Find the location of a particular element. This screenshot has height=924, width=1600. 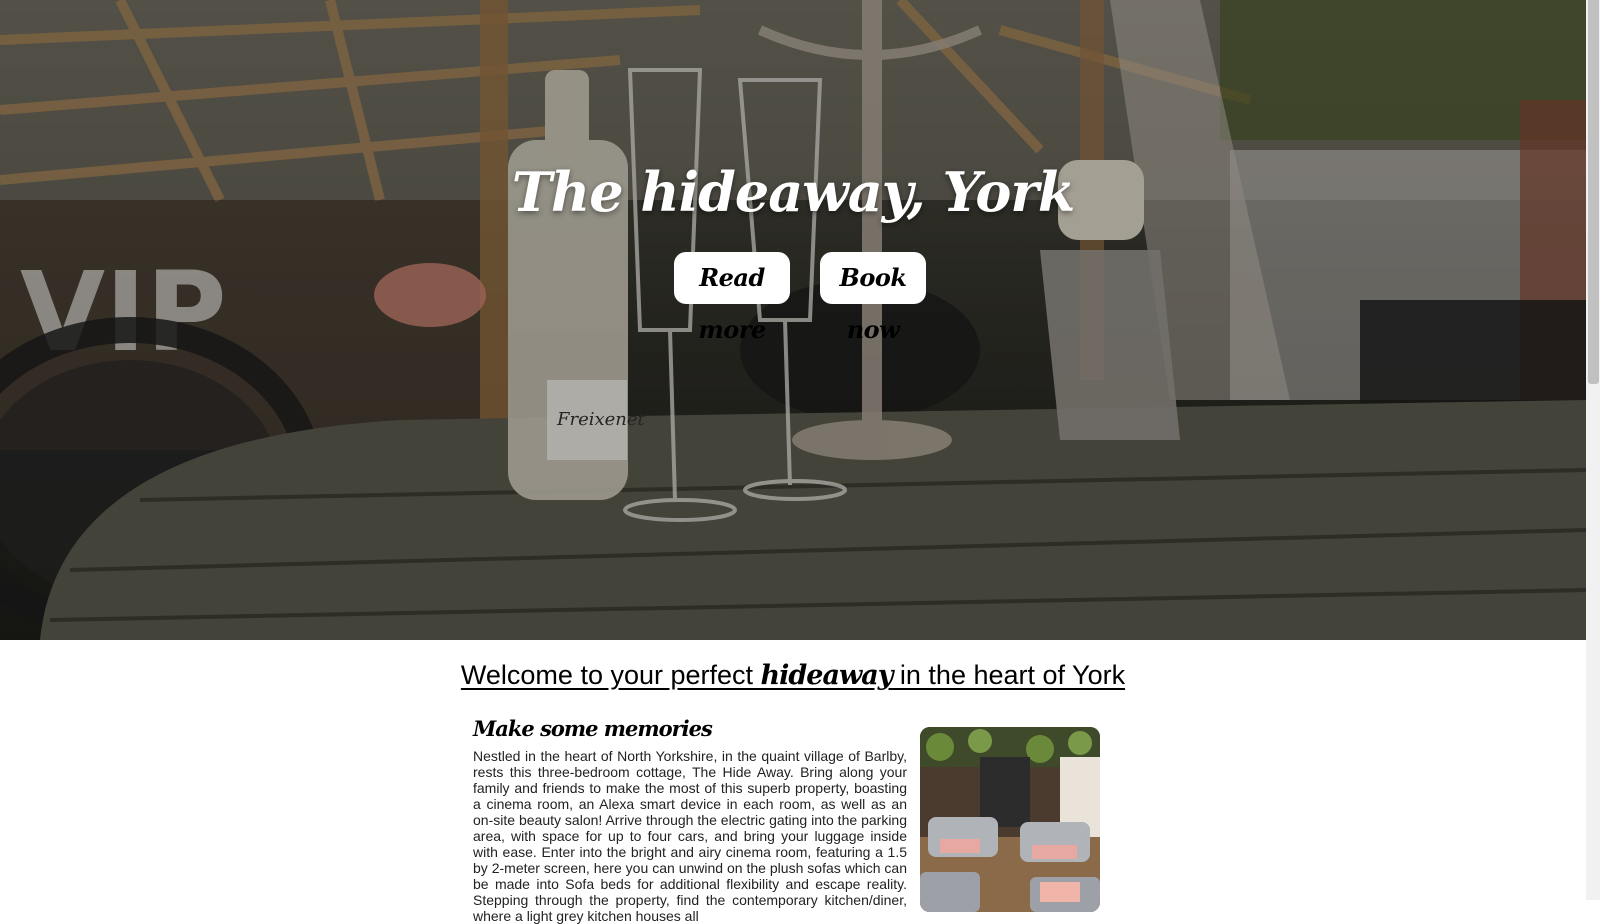

welcome-heading-suffix: in the heart of York is located at coordinates (1009, 675).